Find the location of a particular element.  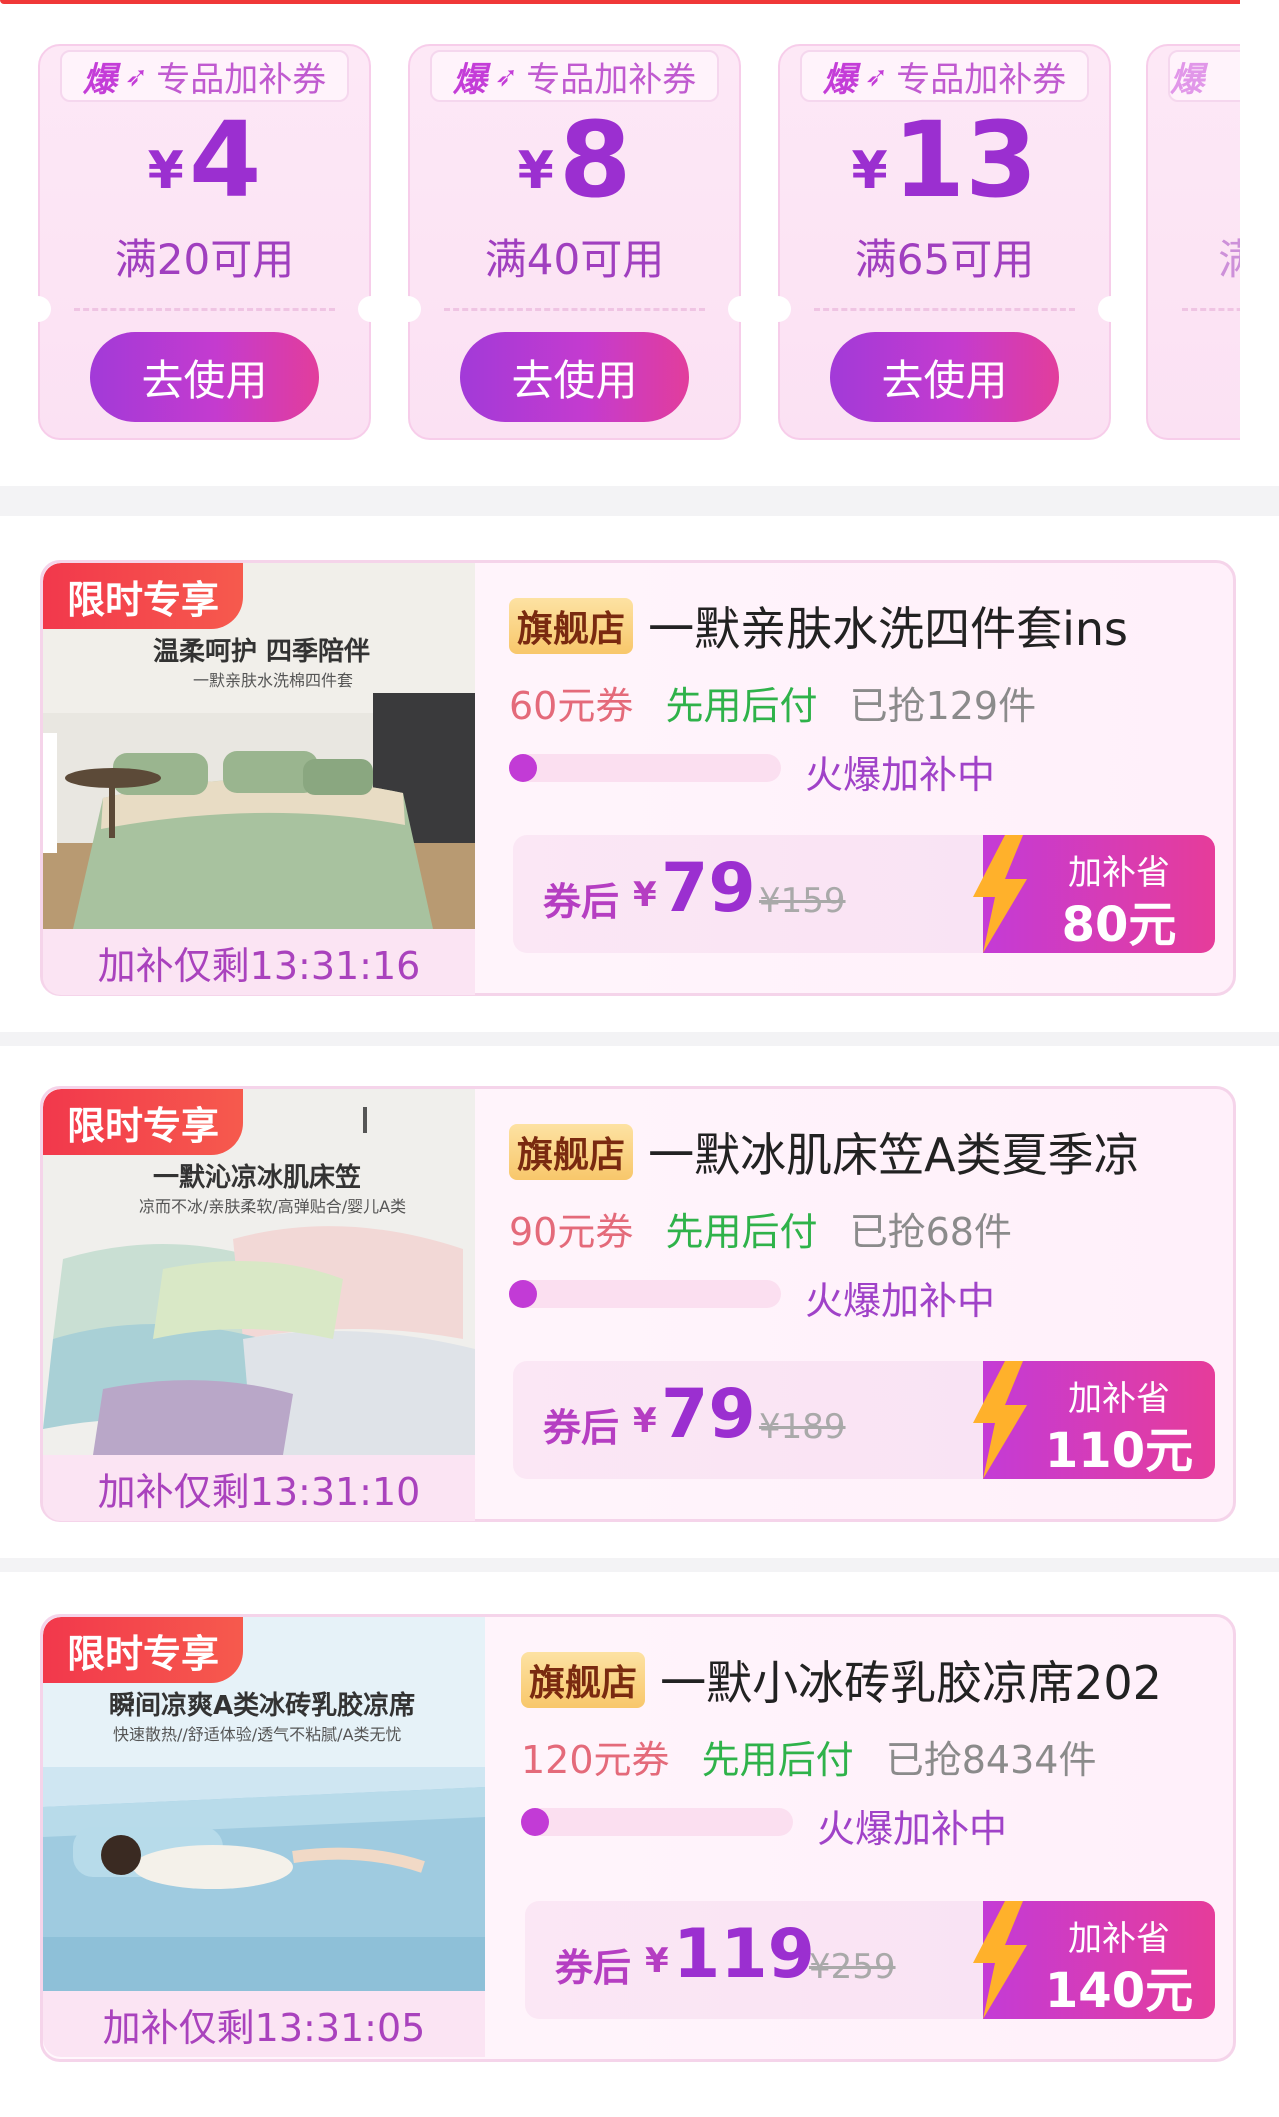

image-subline: 快速散热//舒适体验/透气不粘腻/A类无忧 is located at coordinates (257, 1734).